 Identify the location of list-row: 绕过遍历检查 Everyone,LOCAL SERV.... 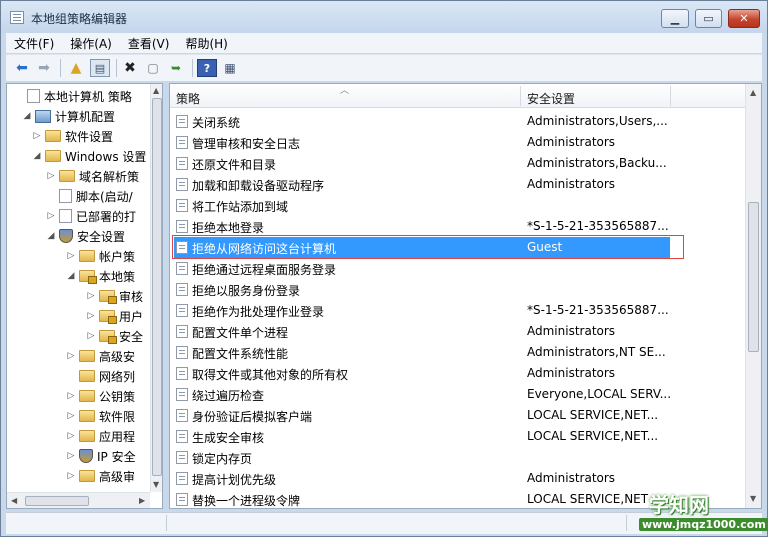
(457, 394).